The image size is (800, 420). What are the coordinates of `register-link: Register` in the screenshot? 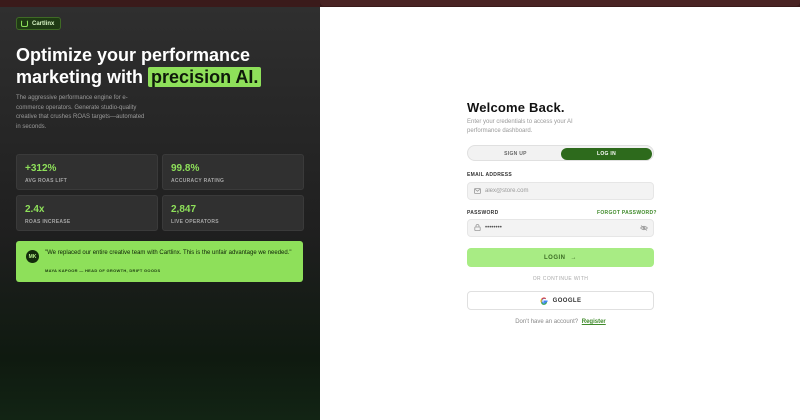 It's located at (594, 322).